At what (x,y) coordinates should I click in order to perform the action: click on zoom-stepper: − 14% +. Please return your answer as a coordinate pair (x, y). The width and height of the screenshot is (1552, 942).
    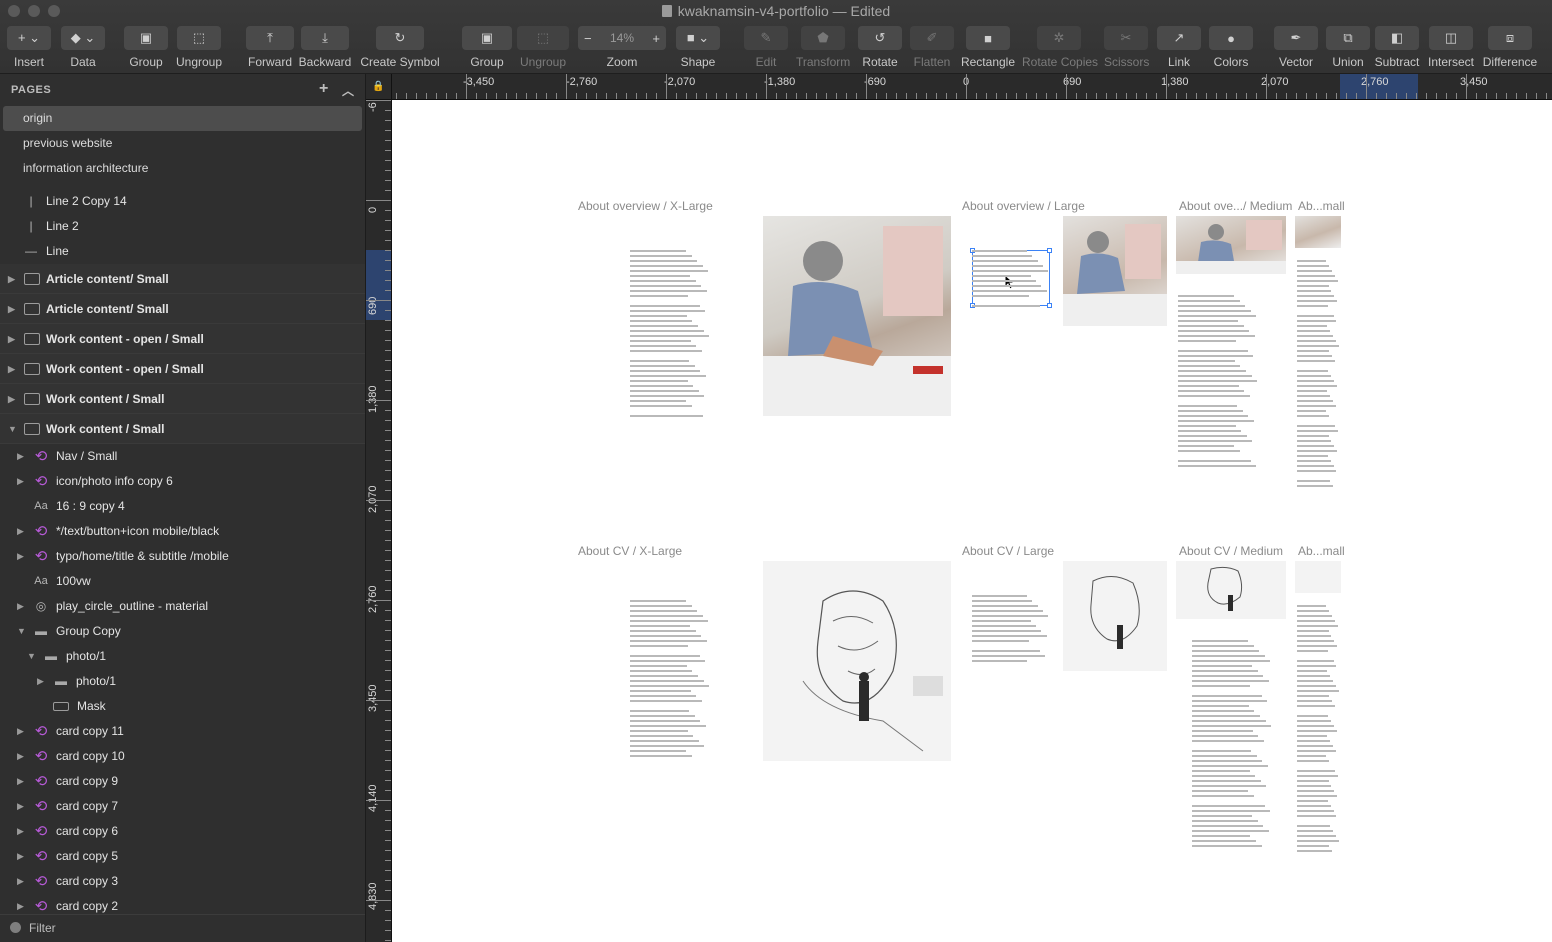
    Looking at the image, I should click on (622, 38).